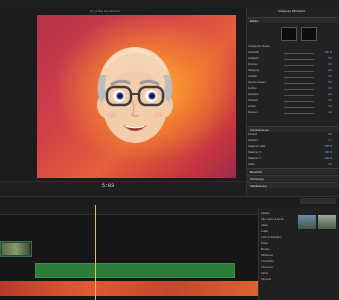 The width and height of the screenshot is (339, 300). I want to click on inspector-row: Helligkeit 0.0, so click(292, 59).